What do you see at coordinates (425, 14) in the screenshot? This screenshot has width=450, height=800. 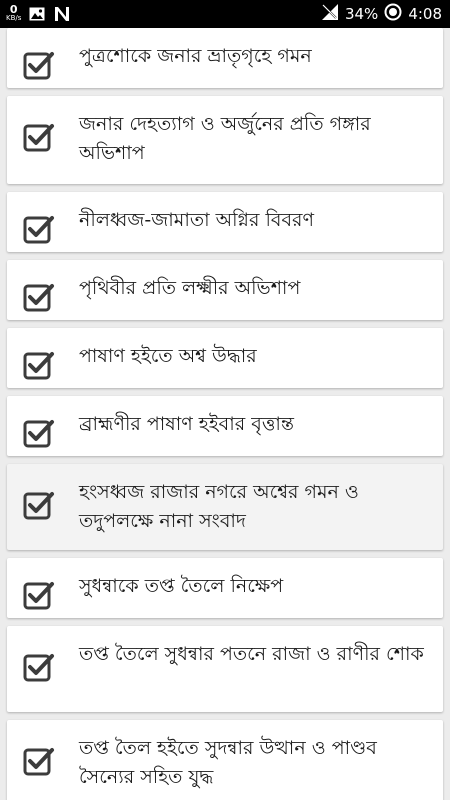 I see `clock: 4:08` at bounding box center [425, 14].